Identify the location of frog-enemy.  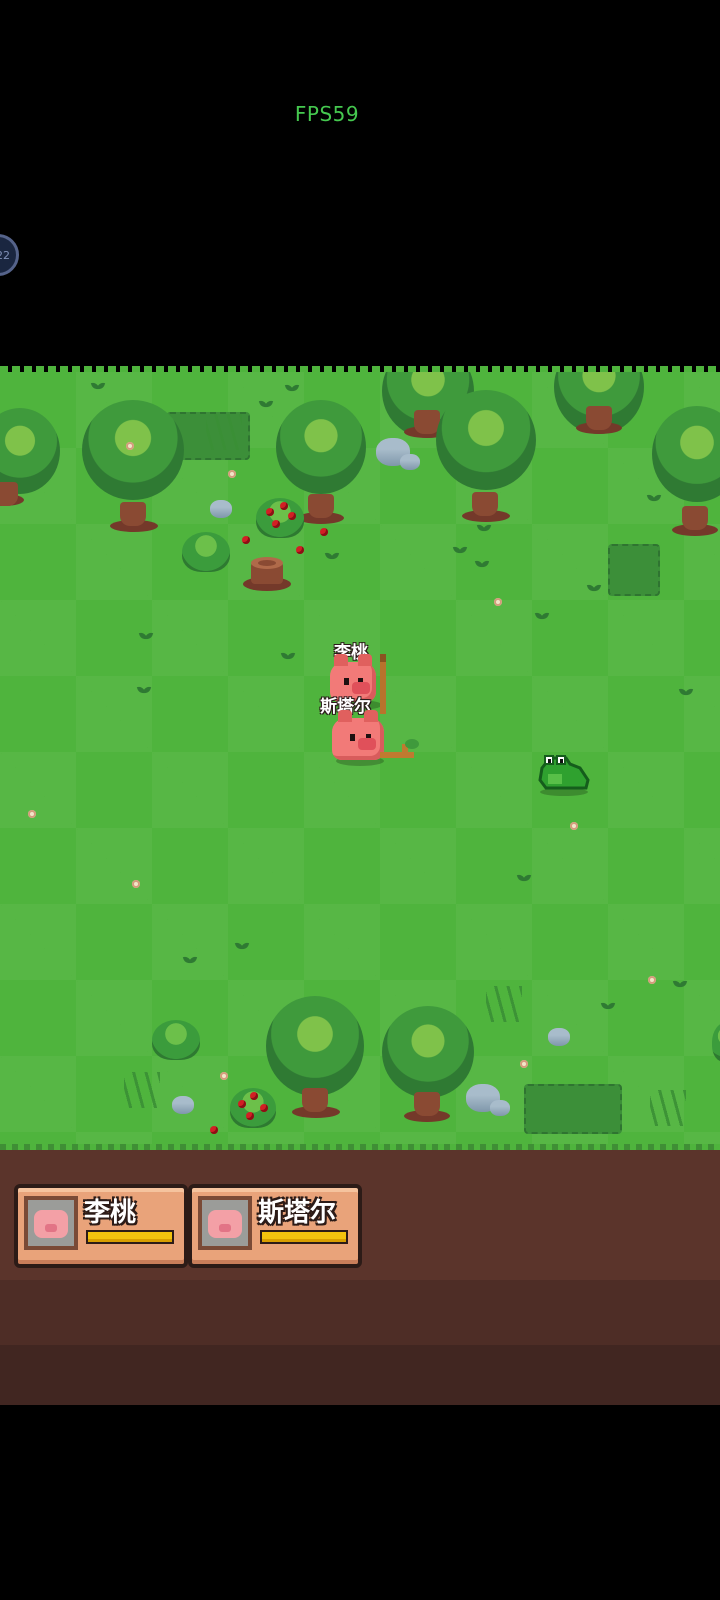
(564, 775).